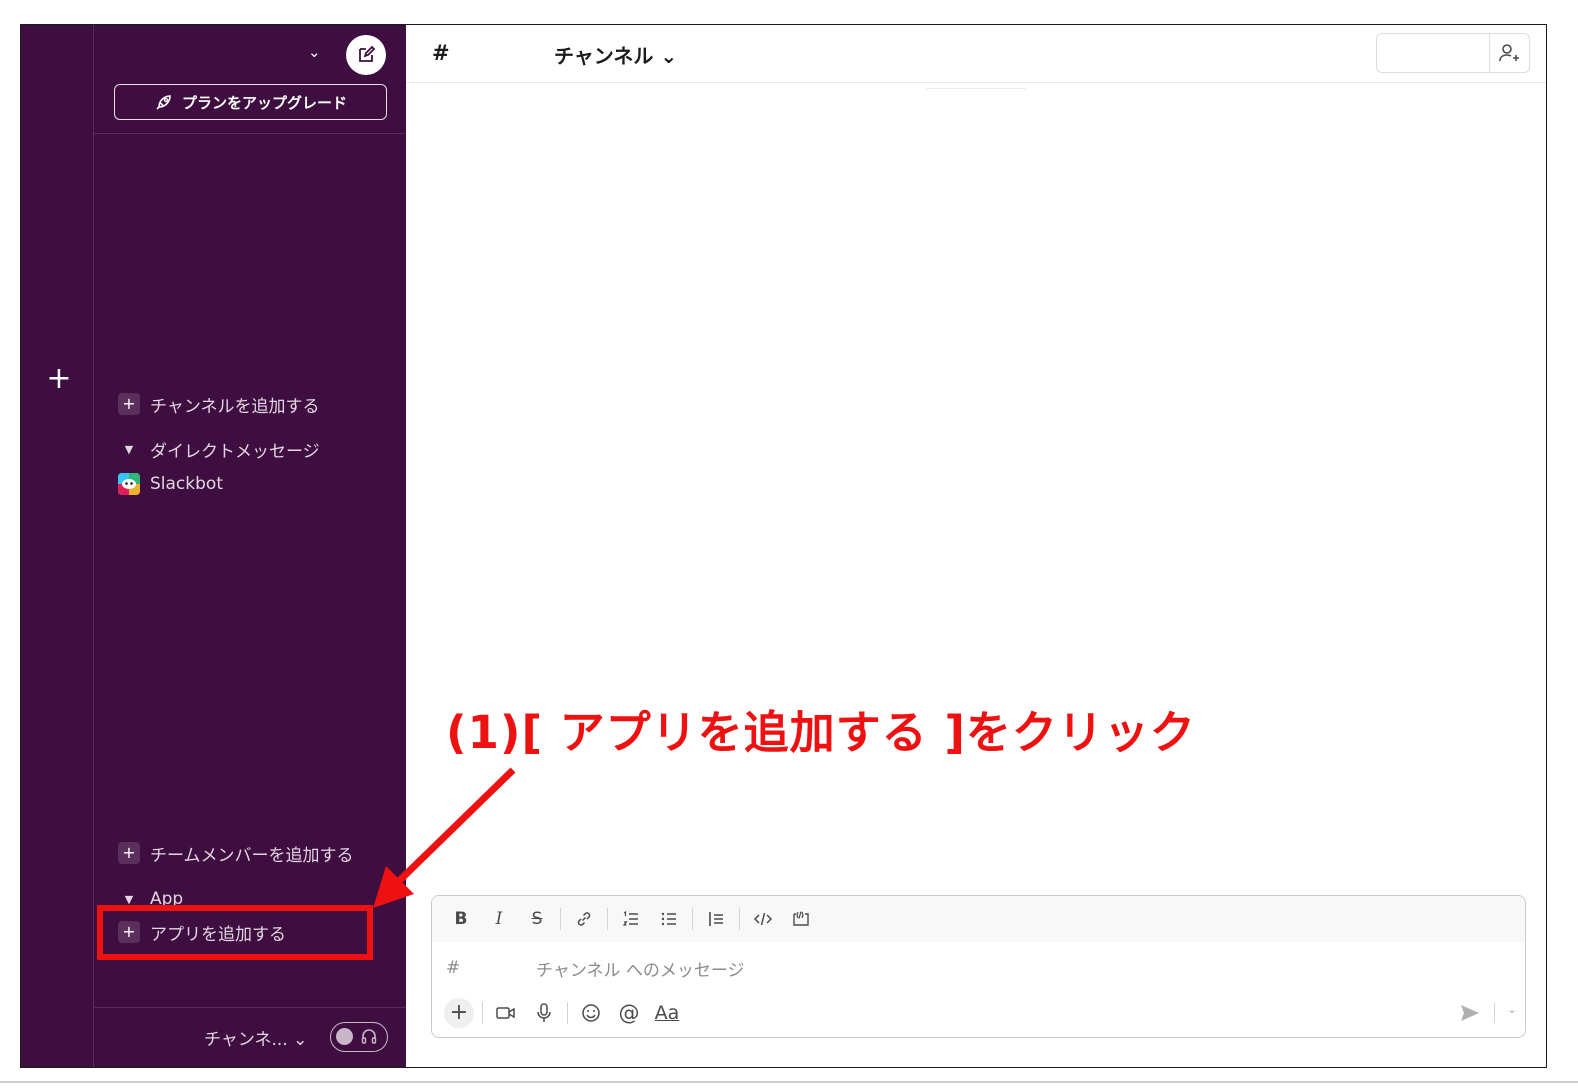 This screenshot has height=1092, width=1578. I want to click on sidebar-footer-divider, so click(250, 1007).